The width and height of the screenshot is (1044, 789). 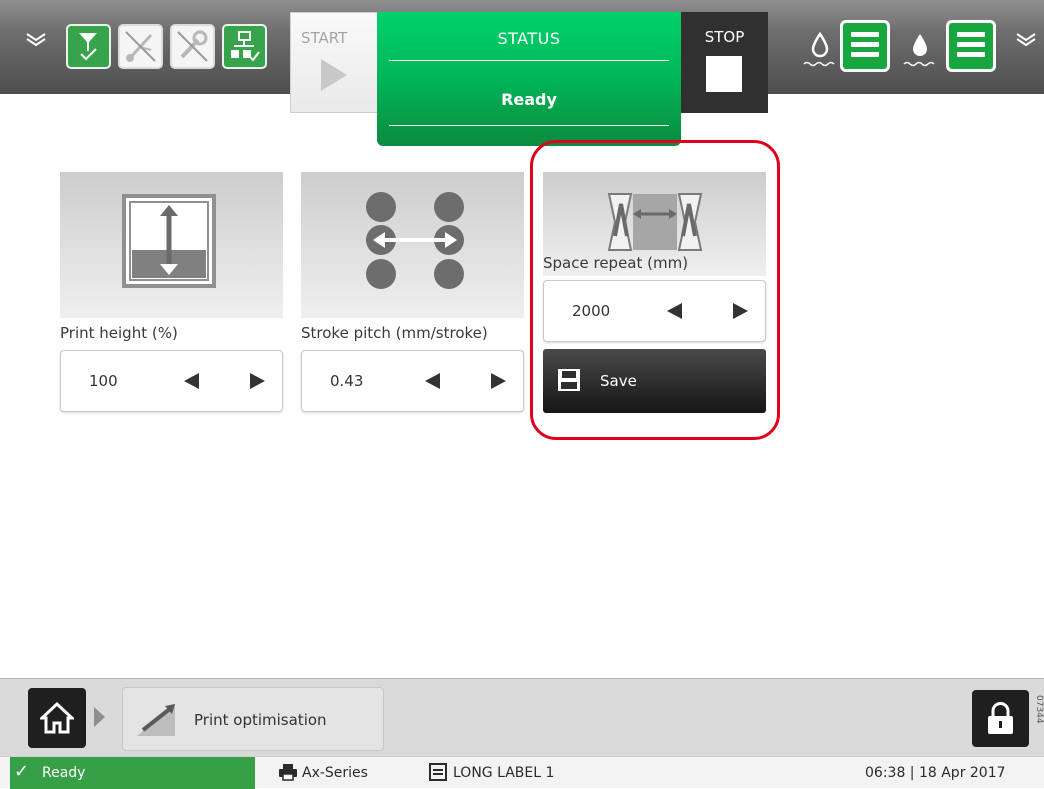 I want to click on side-code: 07344, so click(x=1039, y=709).